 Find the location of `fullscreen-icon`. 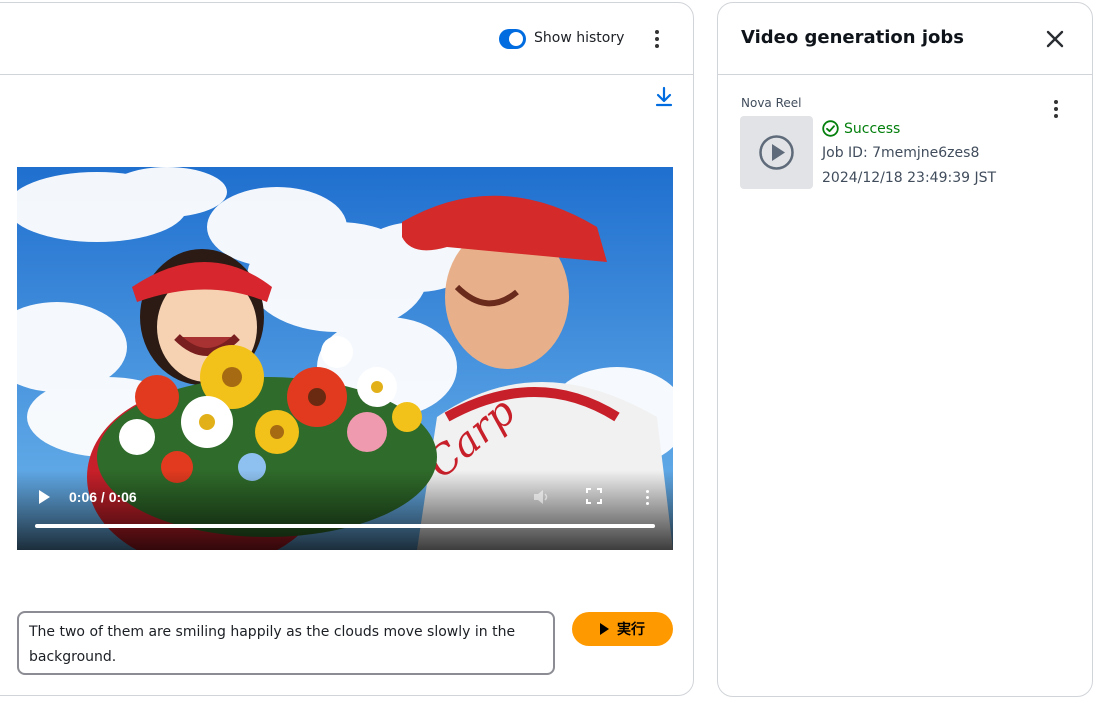

fullscreen-icon is located at coordinates (594, 496).